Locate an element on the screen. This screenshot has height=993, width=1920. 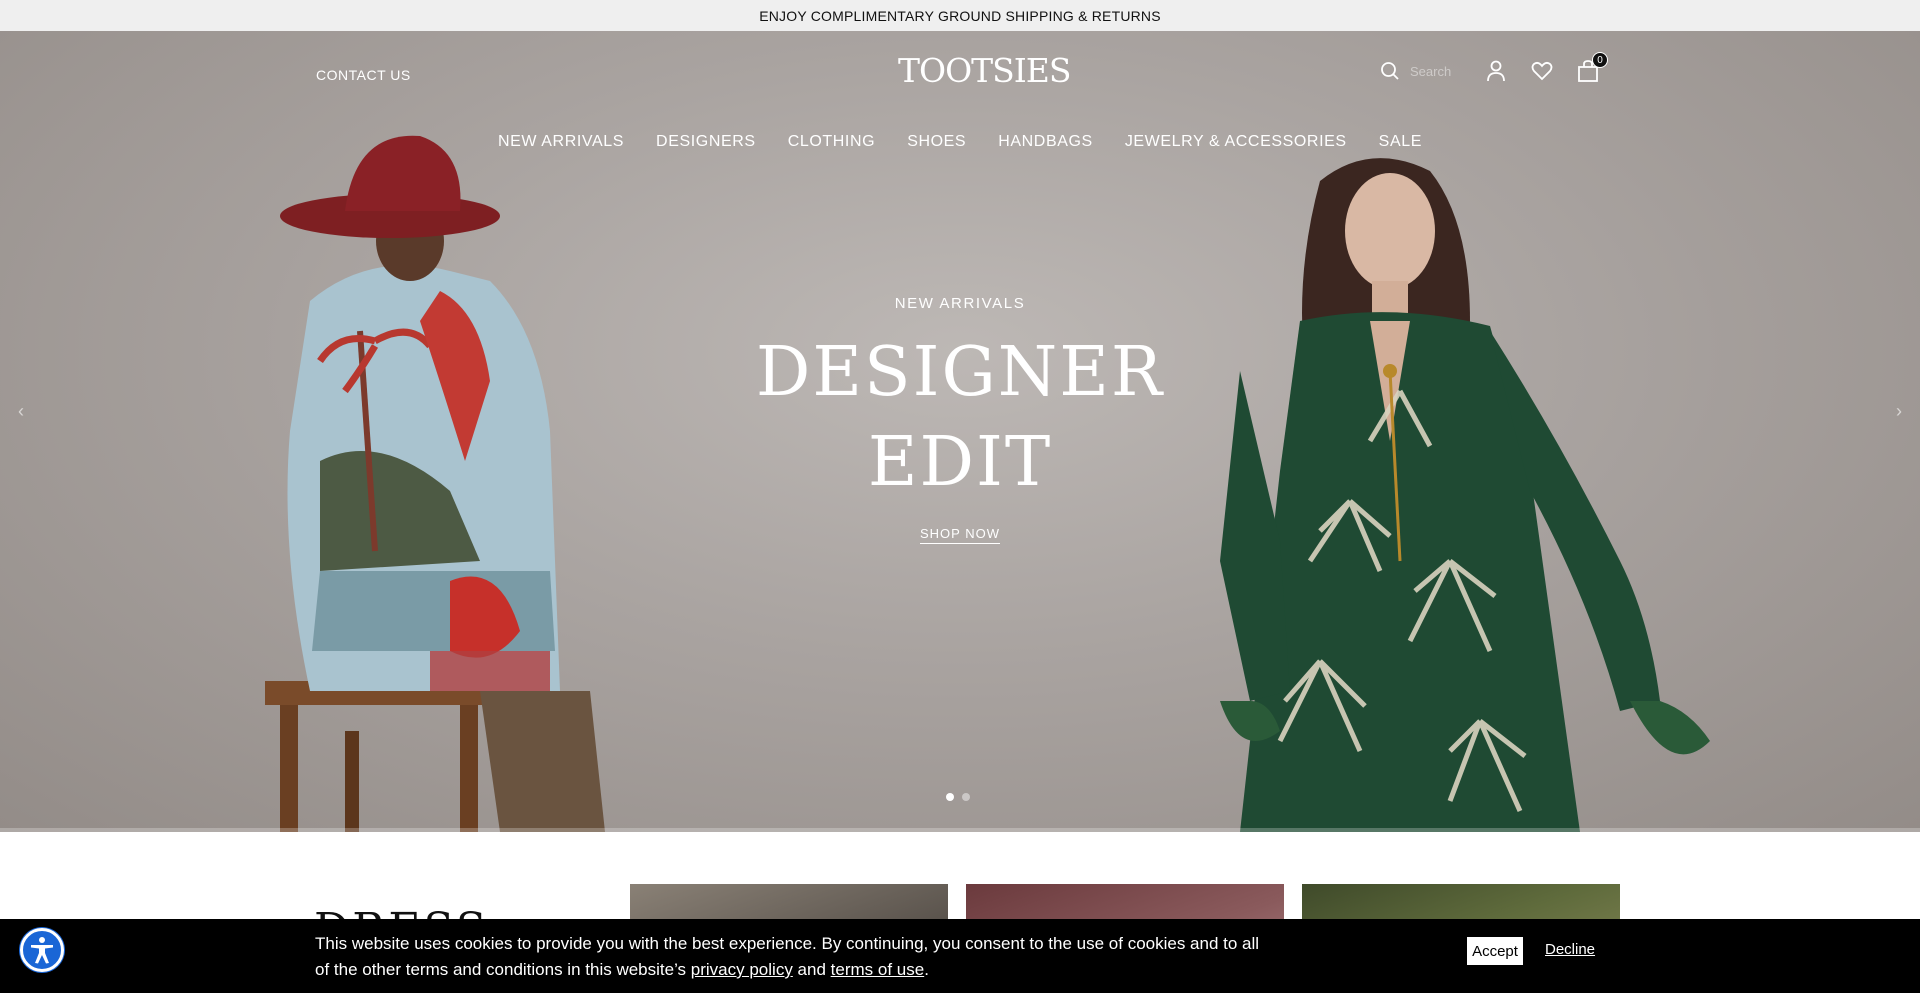
carousel-prev-arrow: ‹ is located at coordinates (21, 411).